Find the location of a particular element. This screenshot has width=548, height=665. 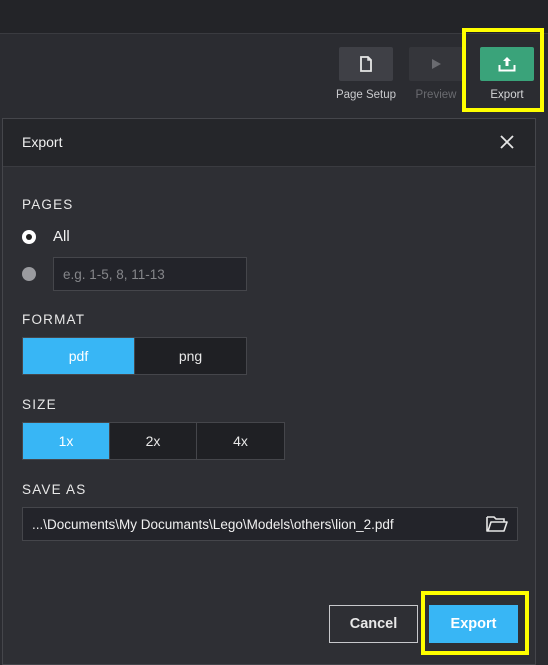

export-toolbar-label: Export is located at coordinates (507, 95).